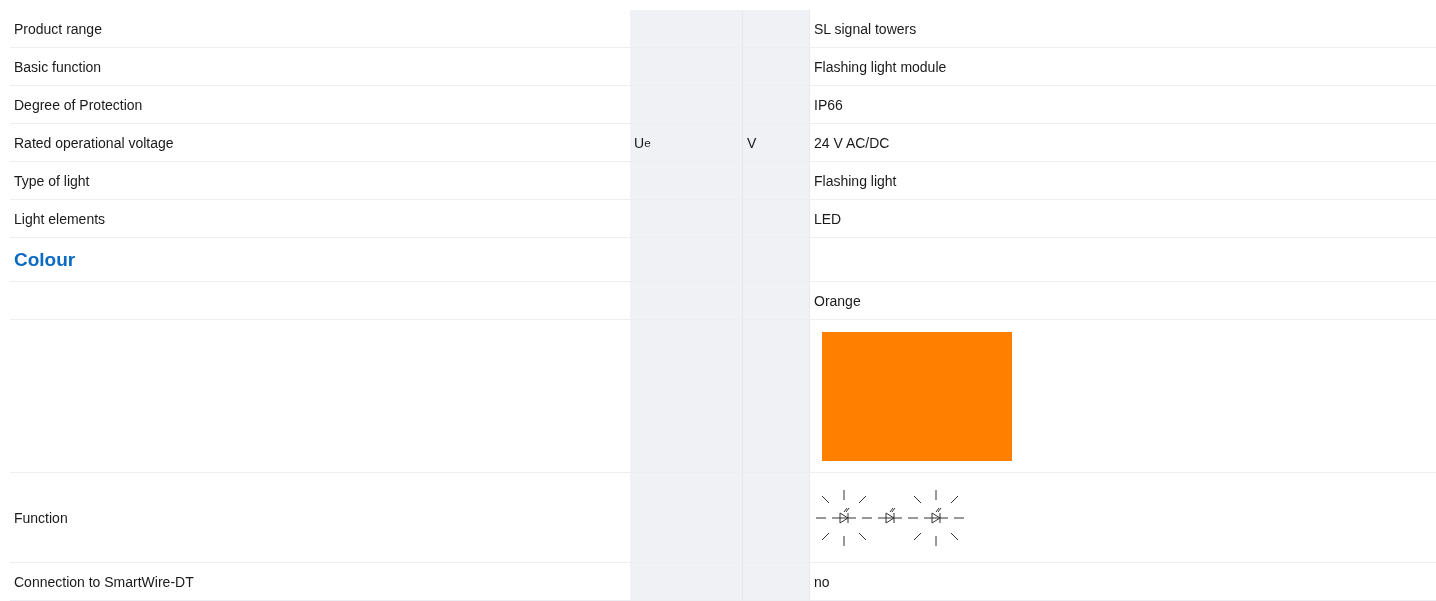 This screenshot has width=1436, height=601. What do you see at coordinates (45, 259) in the screenshot?
I see `section-heading: Colour` at bounding box center [45, 259].